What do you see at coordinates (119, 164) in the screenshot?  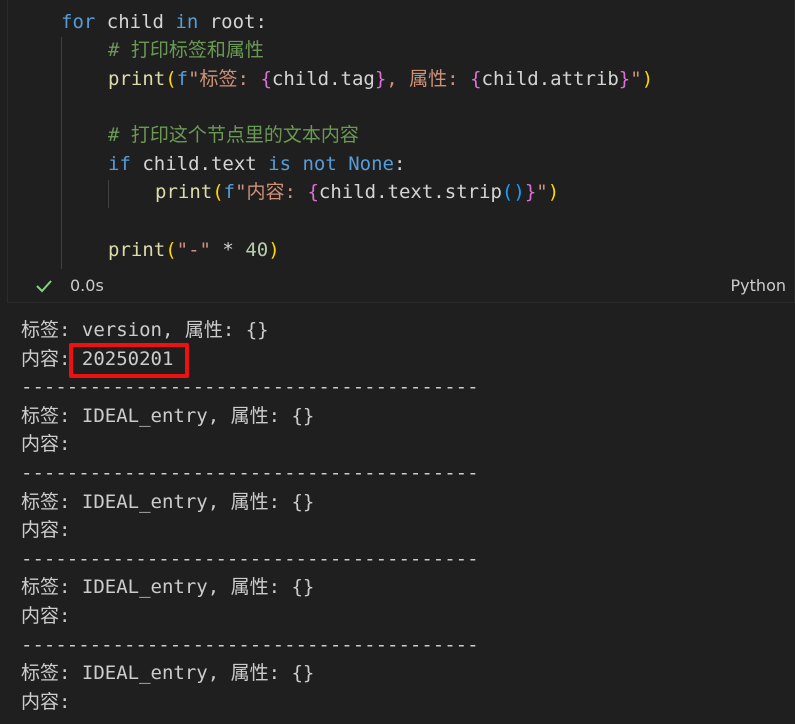 I see `code-token: if` at bounding box center [119, 164].